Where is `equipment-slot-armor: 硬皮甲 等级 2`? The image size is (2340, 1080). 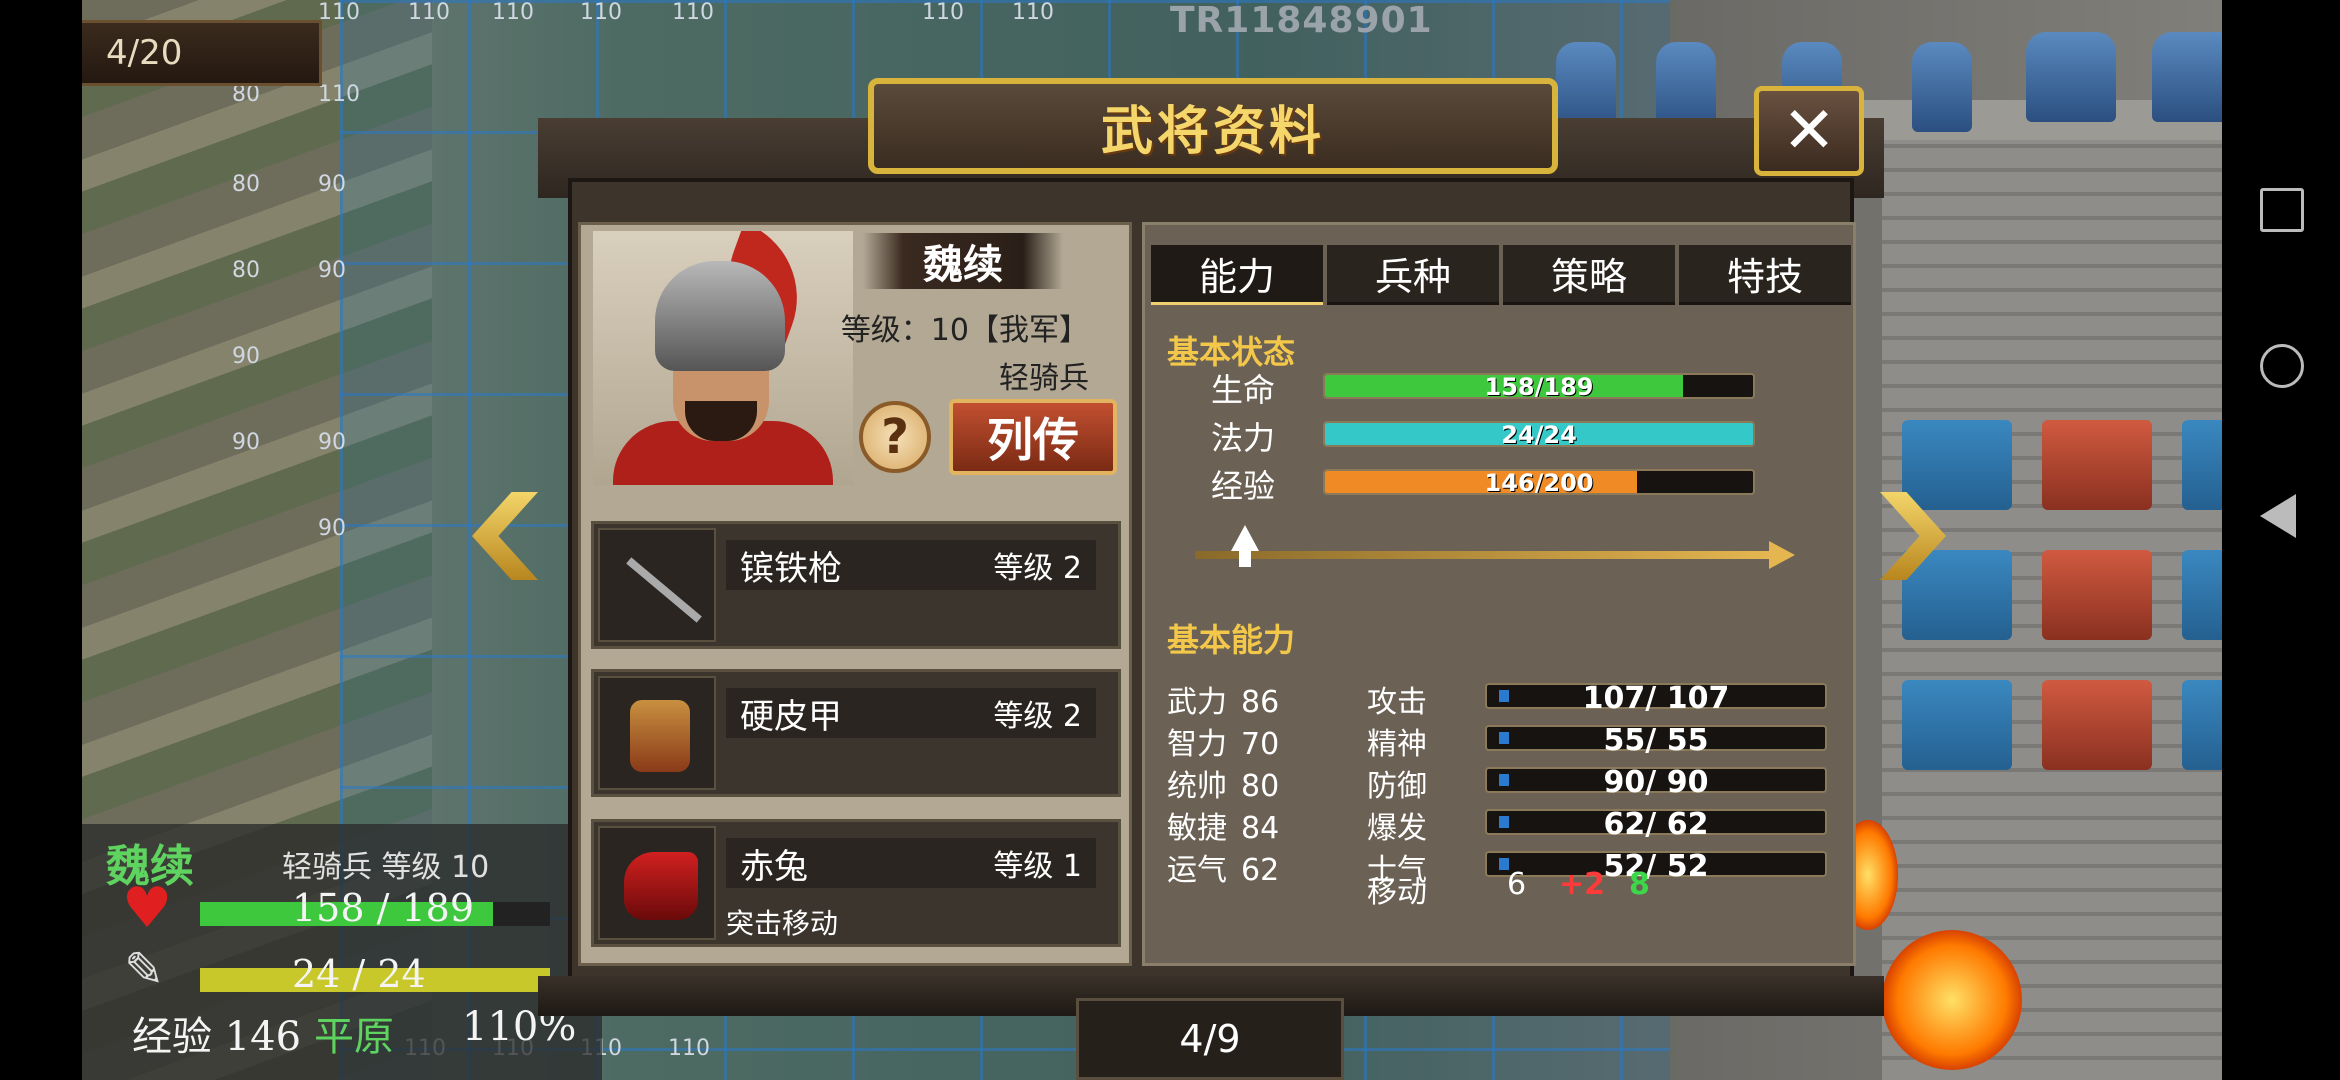
equipment-slot-armor: 硬皮甲 等级 2 is located at coordinates (856, 733).